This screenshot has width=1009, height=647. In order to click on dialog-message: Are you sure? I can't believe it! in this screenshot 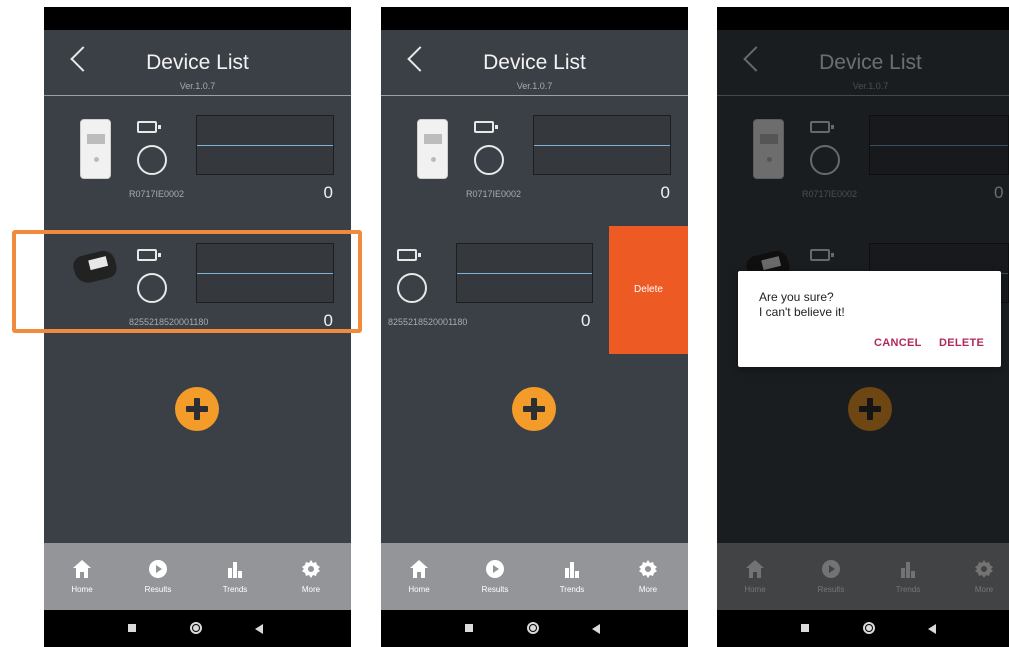, I will do `click(802, 305)`.